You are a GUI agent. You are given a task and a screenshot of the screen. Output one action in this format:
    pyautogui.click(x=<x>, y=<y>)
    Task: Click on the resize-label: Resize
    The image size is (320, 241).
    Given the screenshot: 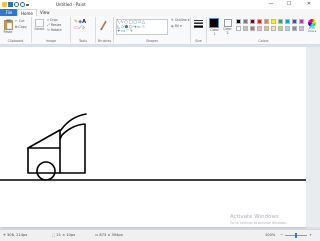 What is the action you would take?
    pyautogui.click(x=56, y=25)
    